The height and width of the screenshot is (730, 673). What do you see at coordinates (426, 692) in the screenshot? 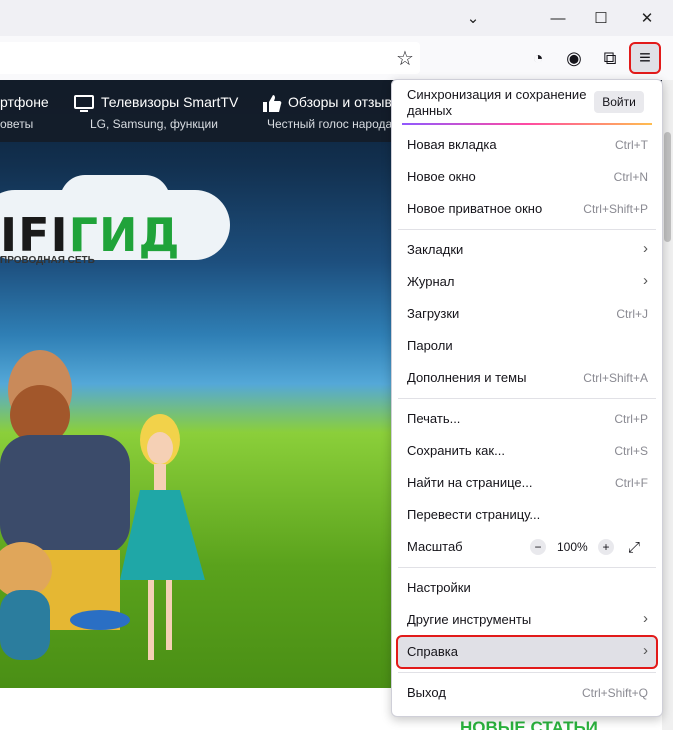
I see `menu-item-label: Выход` at bounding box center [426, 692].